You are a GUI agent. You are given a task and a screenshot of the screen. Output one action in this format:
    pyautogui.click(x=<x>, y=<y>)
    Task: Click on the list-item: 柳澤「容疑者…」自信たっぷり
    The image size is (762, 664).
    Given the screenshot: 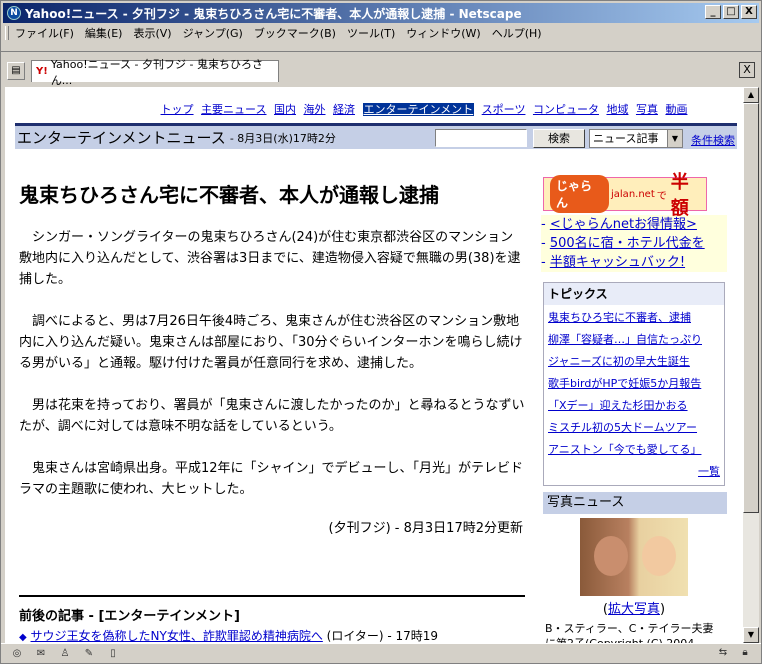 What is the action you would take?
    pyautogui.click(x=634, y=340)
    